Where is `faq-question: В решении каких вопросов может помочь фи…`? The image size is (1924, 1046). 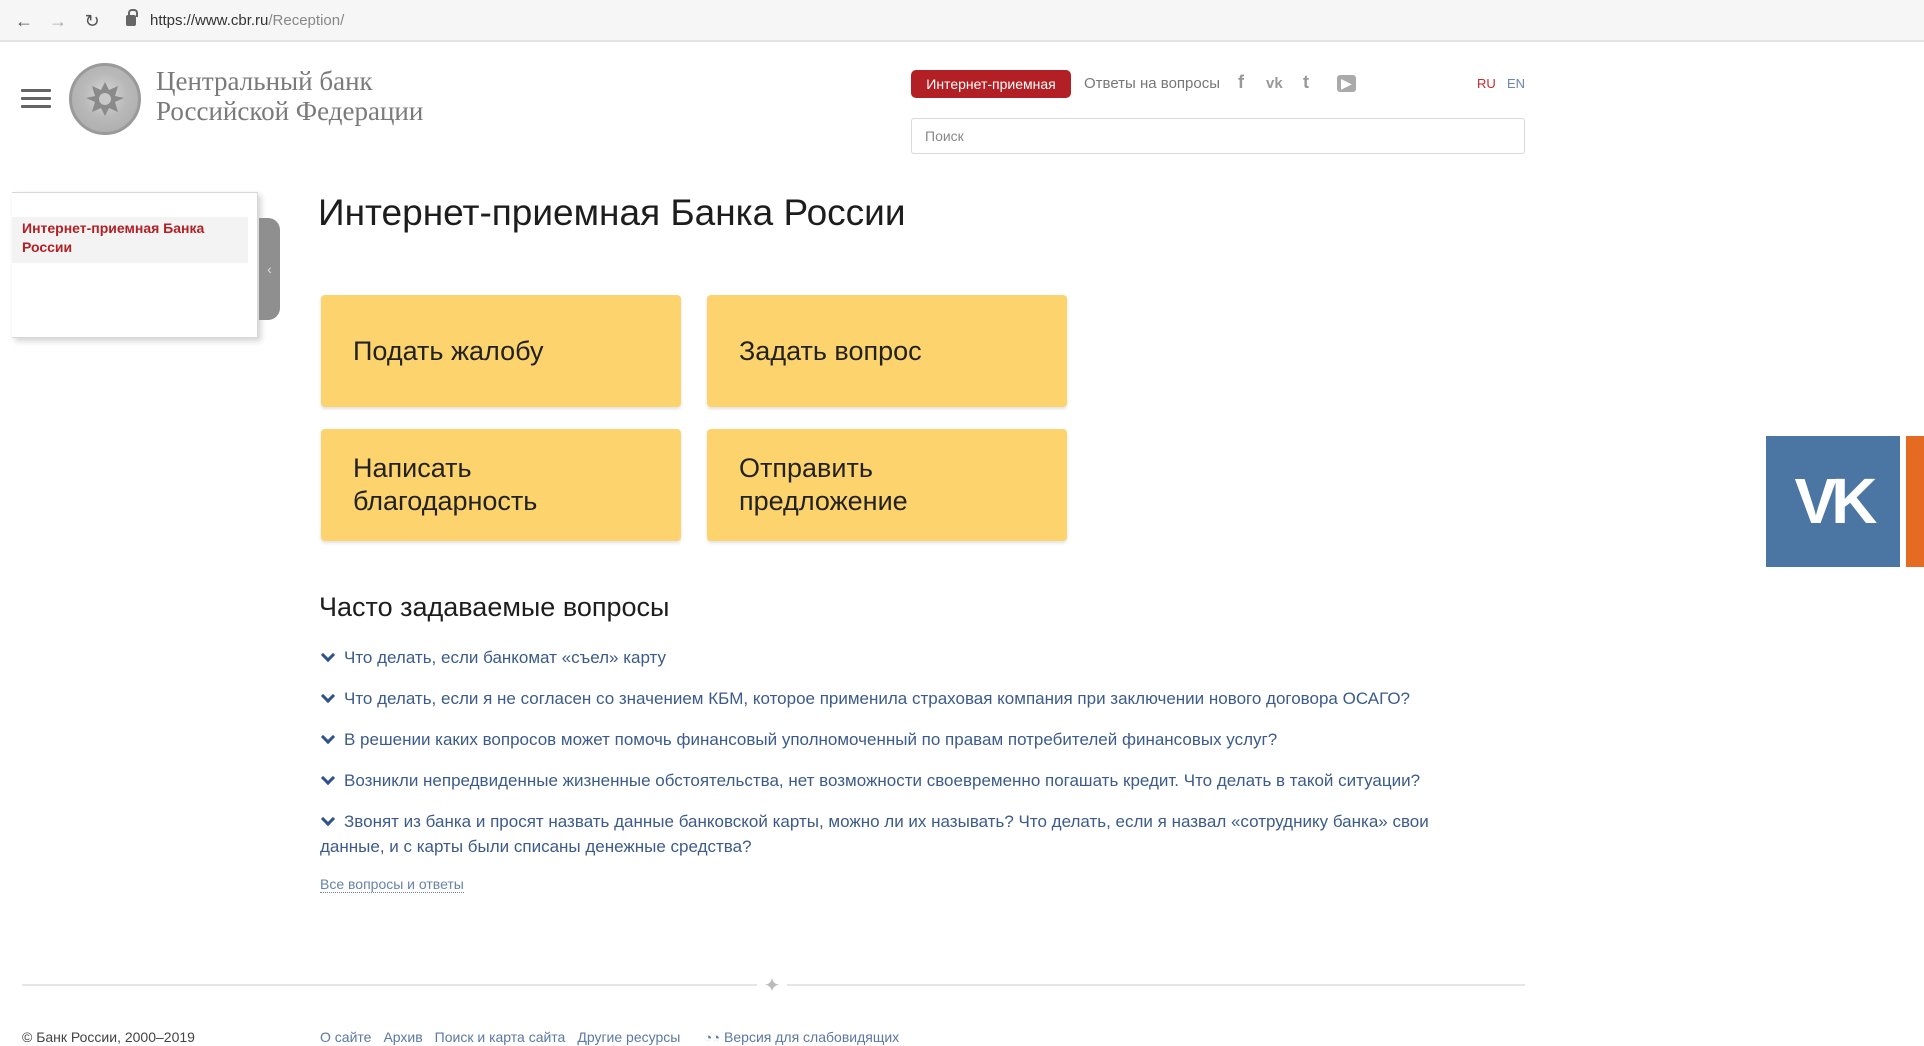
faq-question: В решении каких вопросов может помочь фи… is located at coordinates (811, 739).